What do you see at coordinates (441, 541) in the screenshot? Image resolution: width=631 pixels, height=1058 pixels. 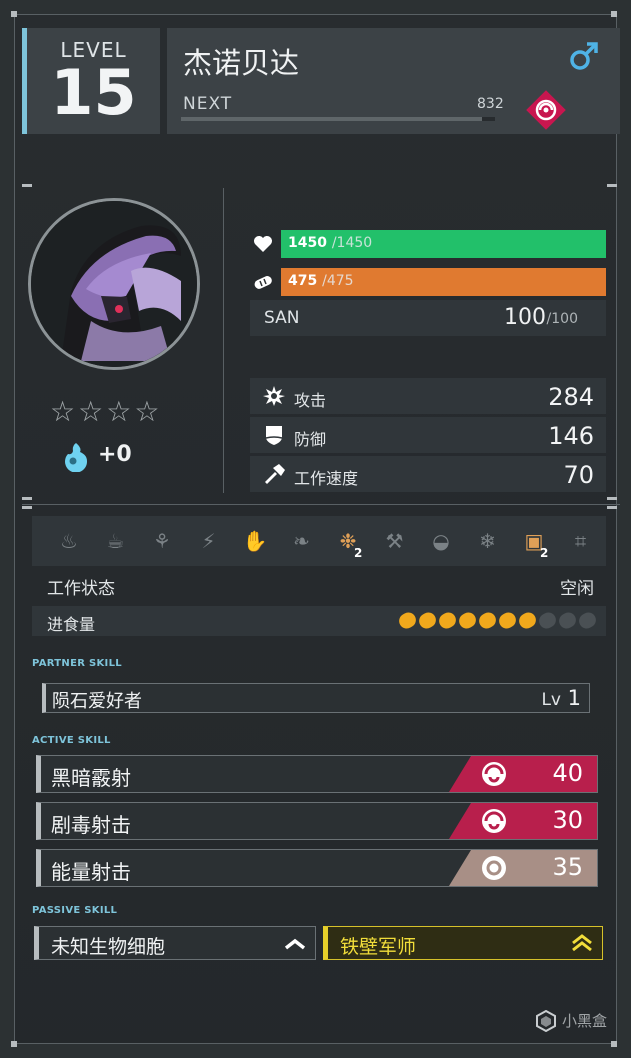 I see `medicine-icon: ◒` at bounding box center [441, 541].